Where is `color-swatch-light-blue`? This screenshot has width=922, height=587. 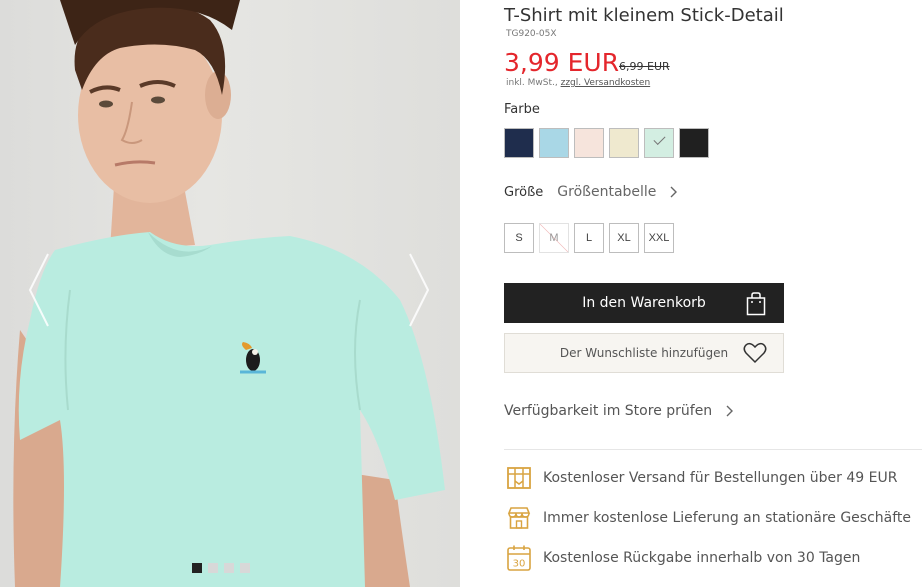 color-swatch-light-blue is located at coordinates (554, 143).